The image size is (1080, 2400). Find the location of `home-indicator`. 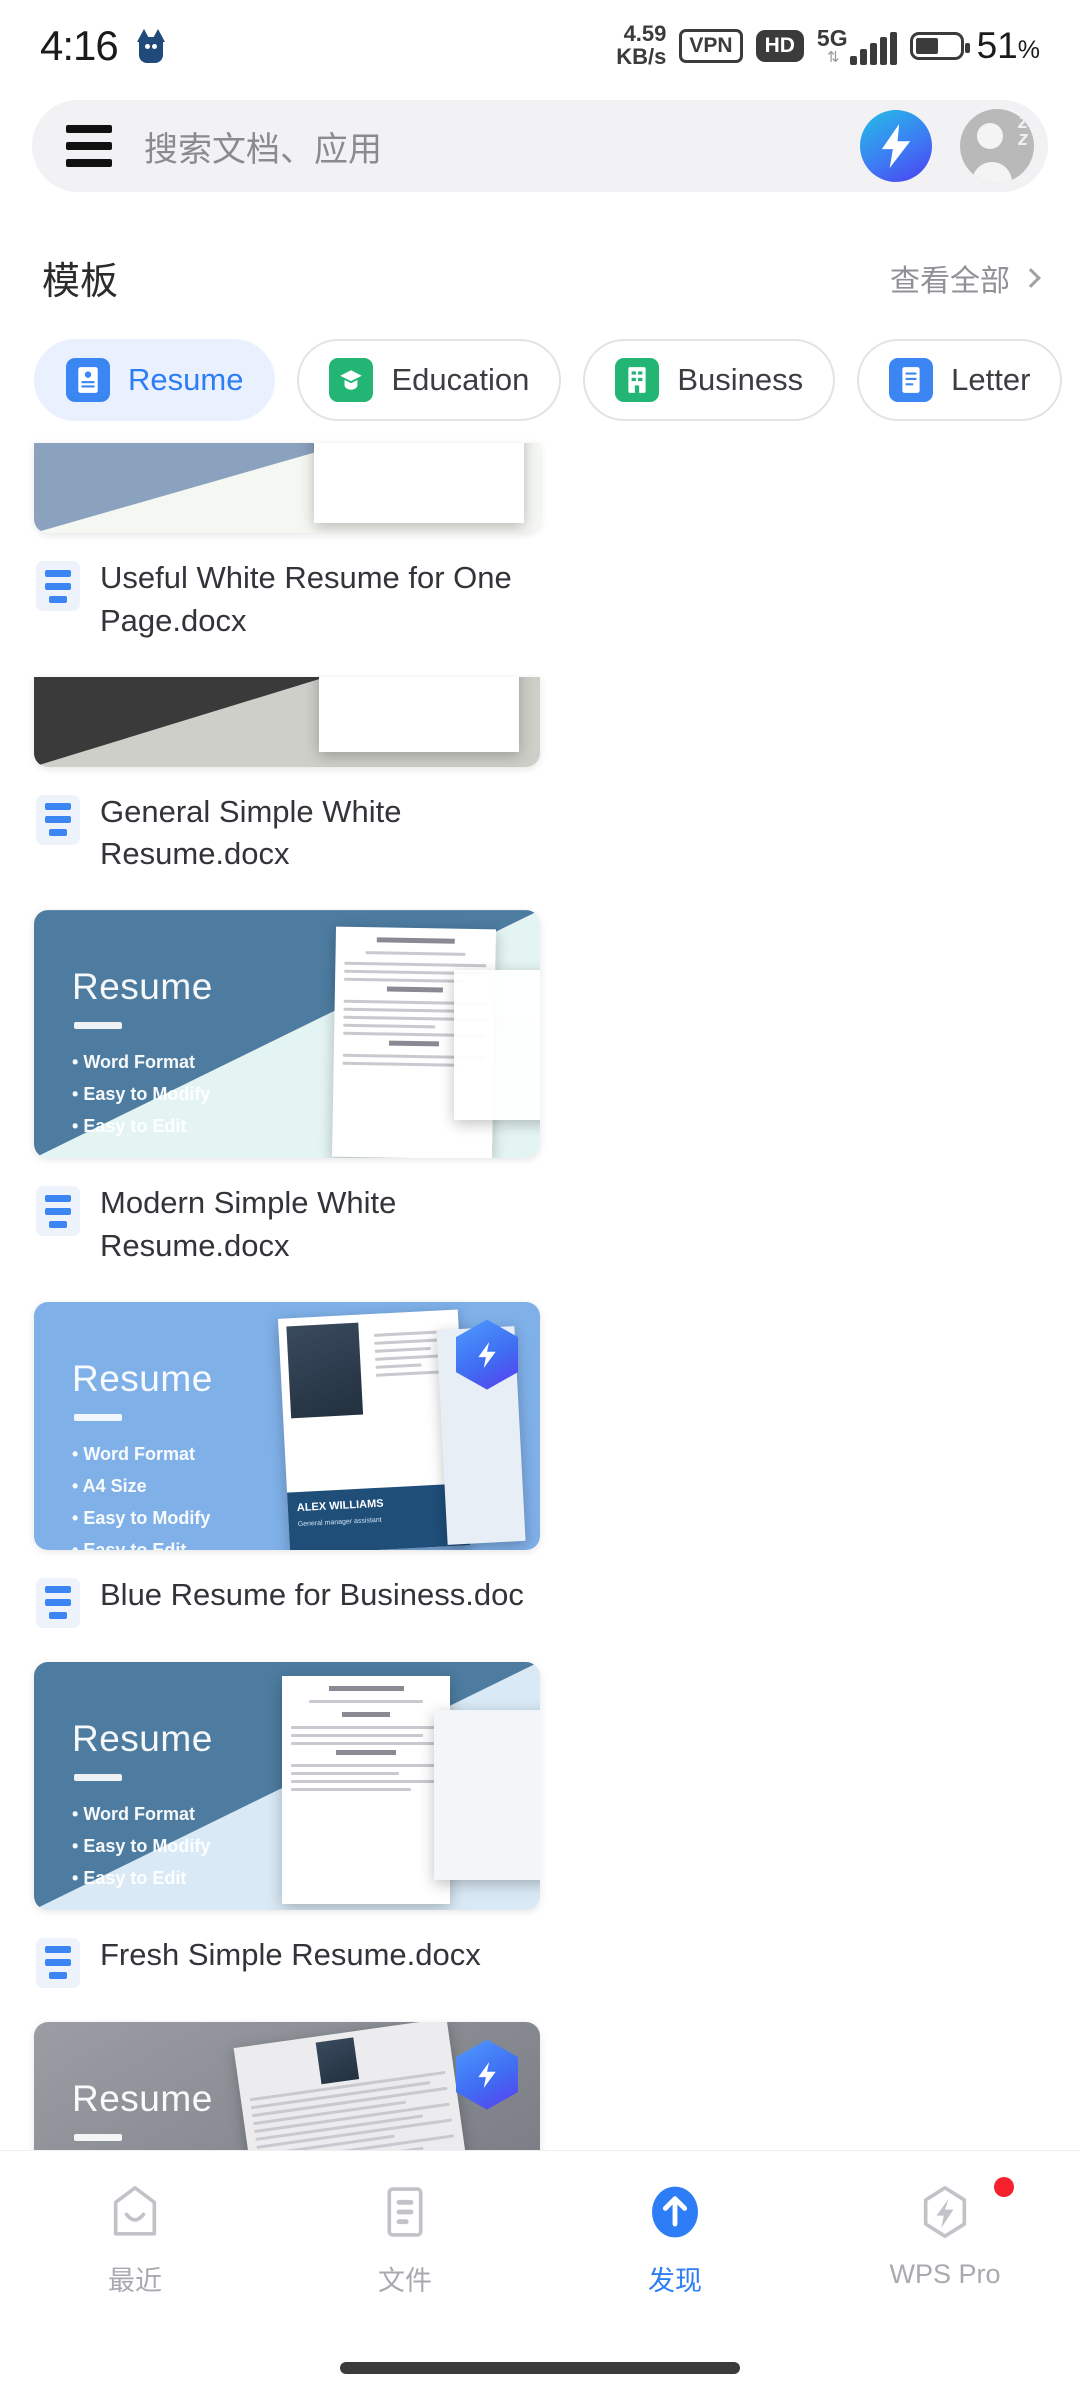

home-indicator is located at coordinates (540, 2368).